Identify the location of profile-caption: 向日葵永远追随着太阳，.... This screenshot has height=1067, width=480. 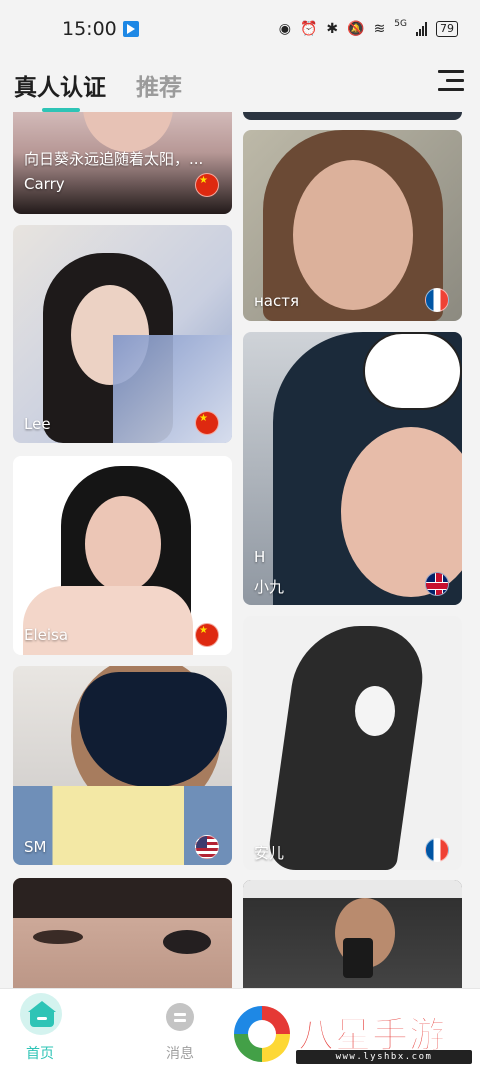
(114, 159).